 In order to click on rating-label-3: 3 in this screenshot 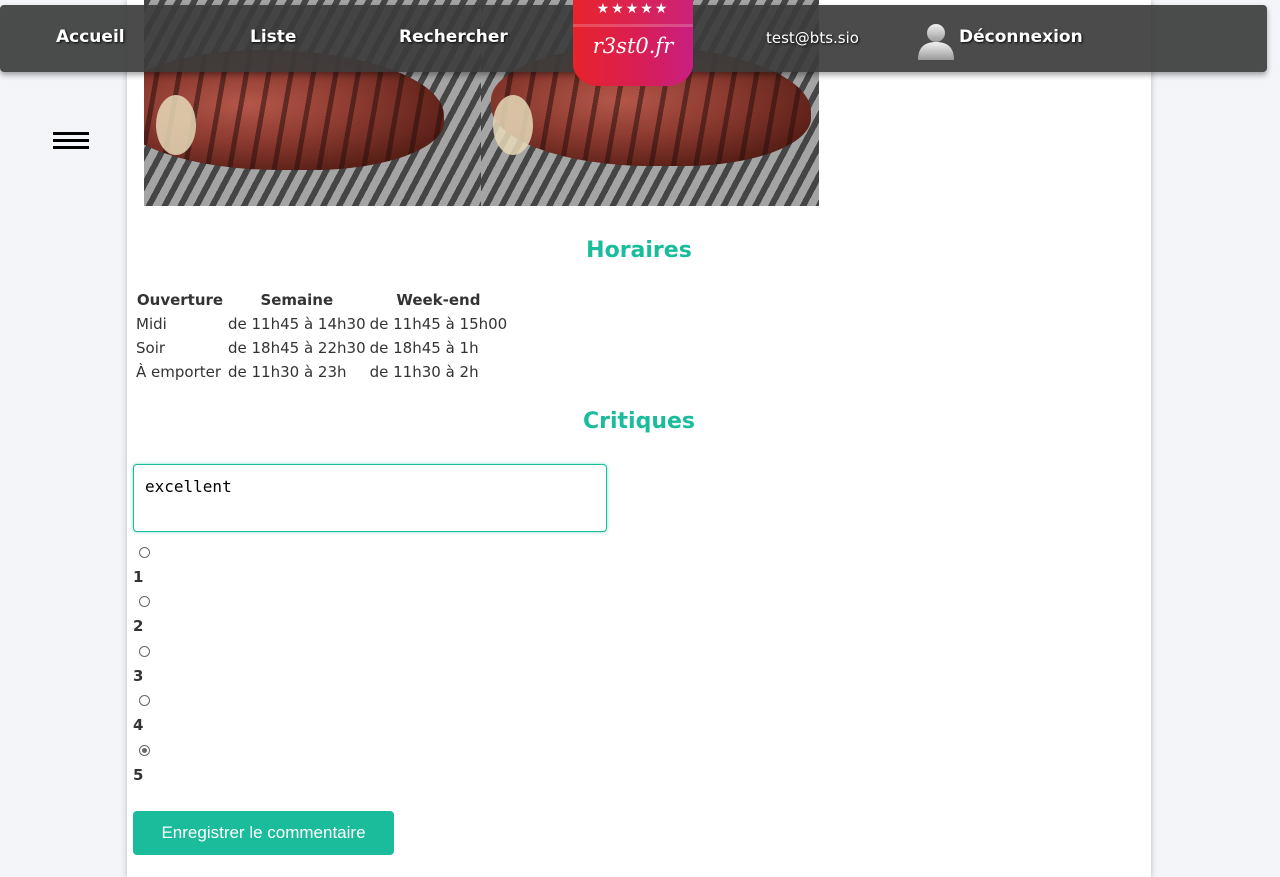, I will do `click(138, 676)`.